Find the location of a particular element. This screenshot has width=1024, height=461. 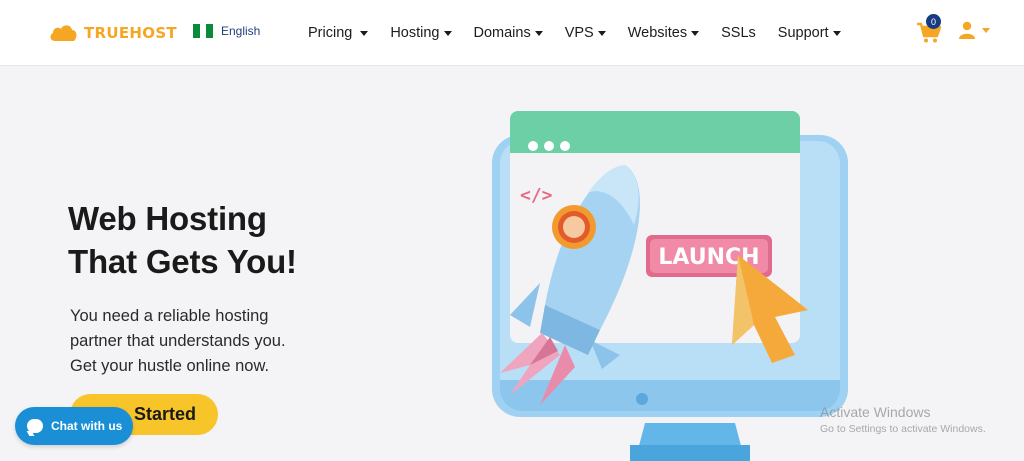

nav-websites: Websites is located at coordinates (664, 33).